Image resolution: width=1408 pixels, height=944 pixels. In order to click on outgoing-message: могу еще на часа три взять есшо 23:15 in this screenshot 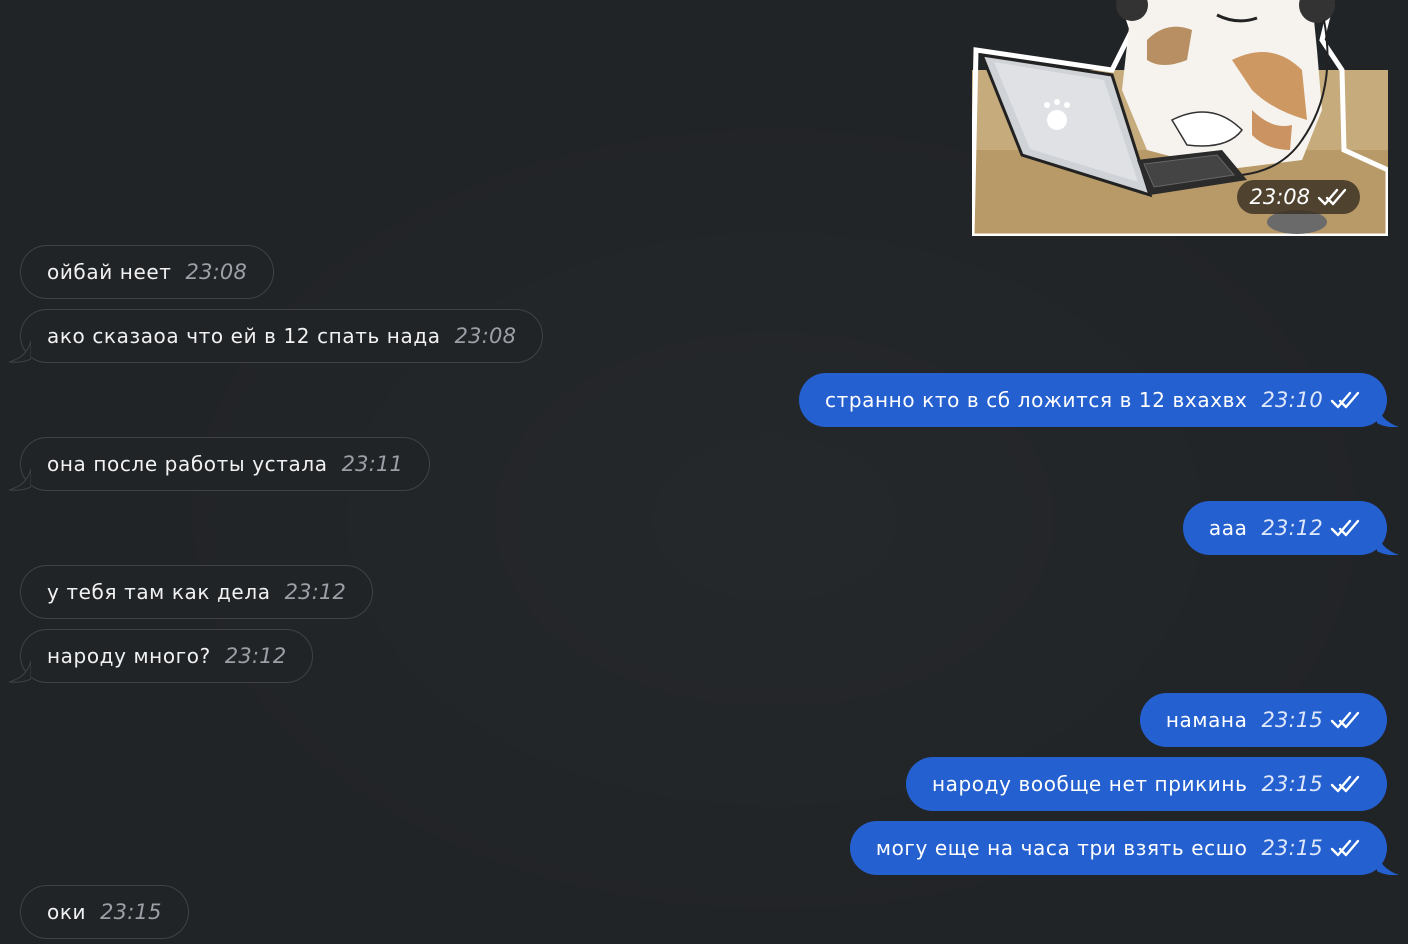, I will do `click(1124, 848)`.